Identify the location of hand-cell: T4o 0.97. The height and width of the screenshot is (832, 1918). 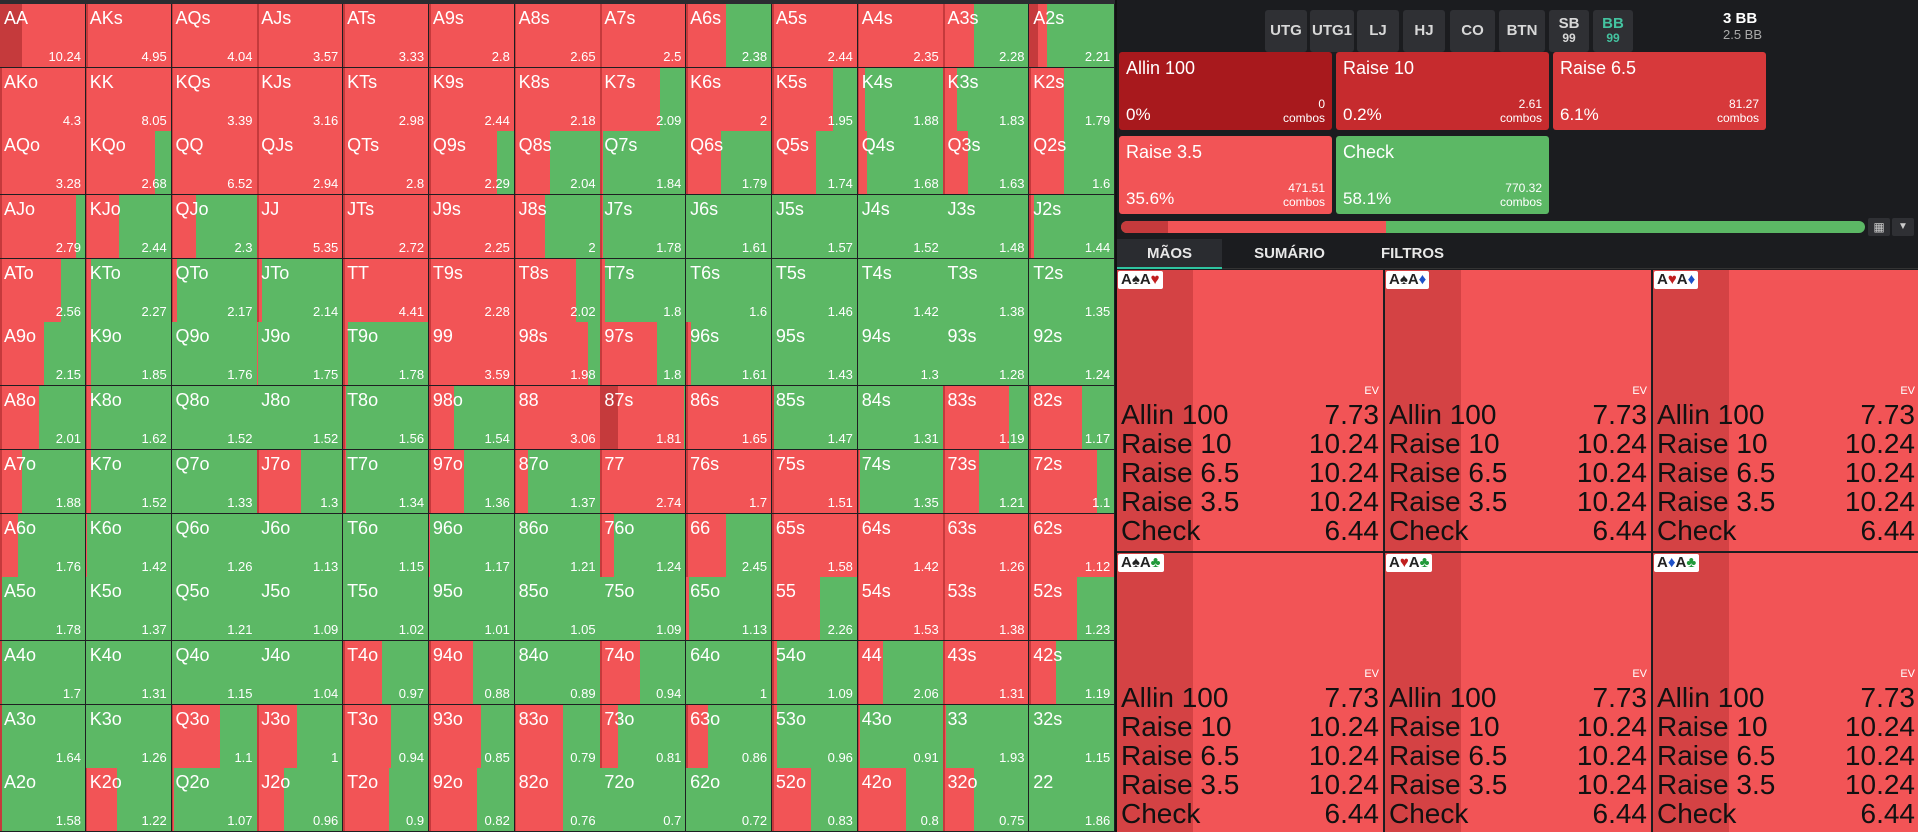
(386, 672).